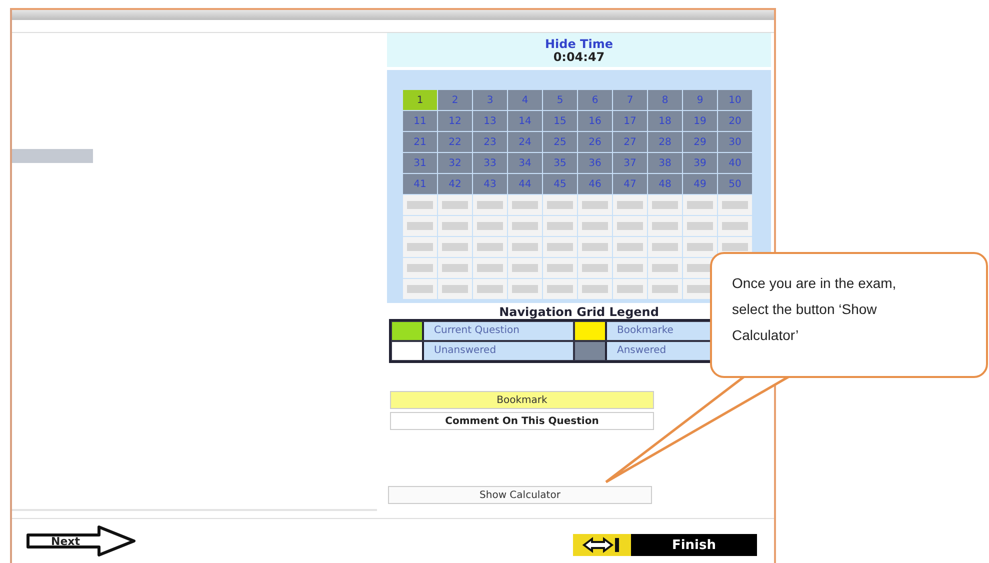 This screenshot has width=989, height=563. Describe the element at coordinates (665, 100) in the screenshot. I see `question-cell: 8` at that location.